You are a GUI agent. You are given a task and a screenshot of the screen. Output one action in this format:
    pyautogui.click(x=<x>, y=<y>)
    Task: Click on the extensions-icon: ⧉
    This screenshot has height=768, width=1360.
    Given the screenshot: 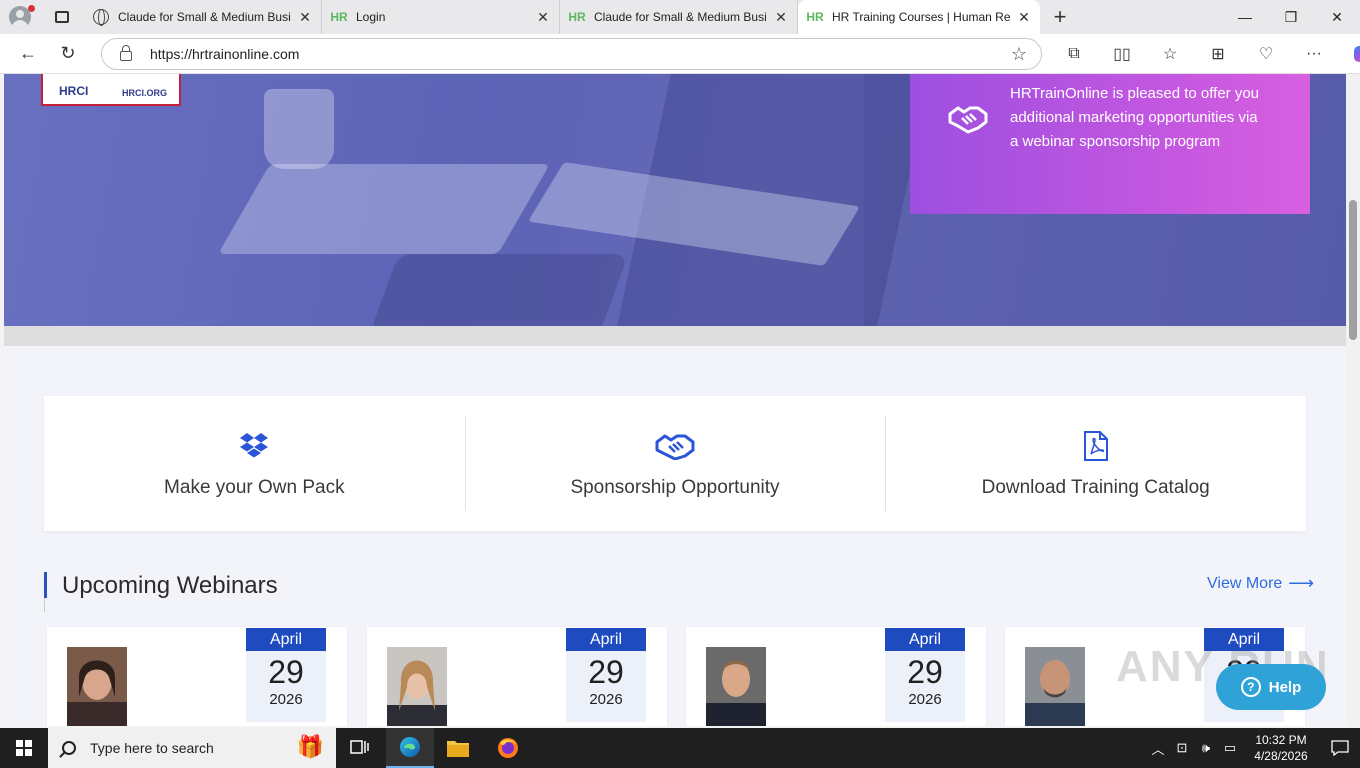 What is the action you would take?
    pyautogui.click(x=1074, y=54)
    